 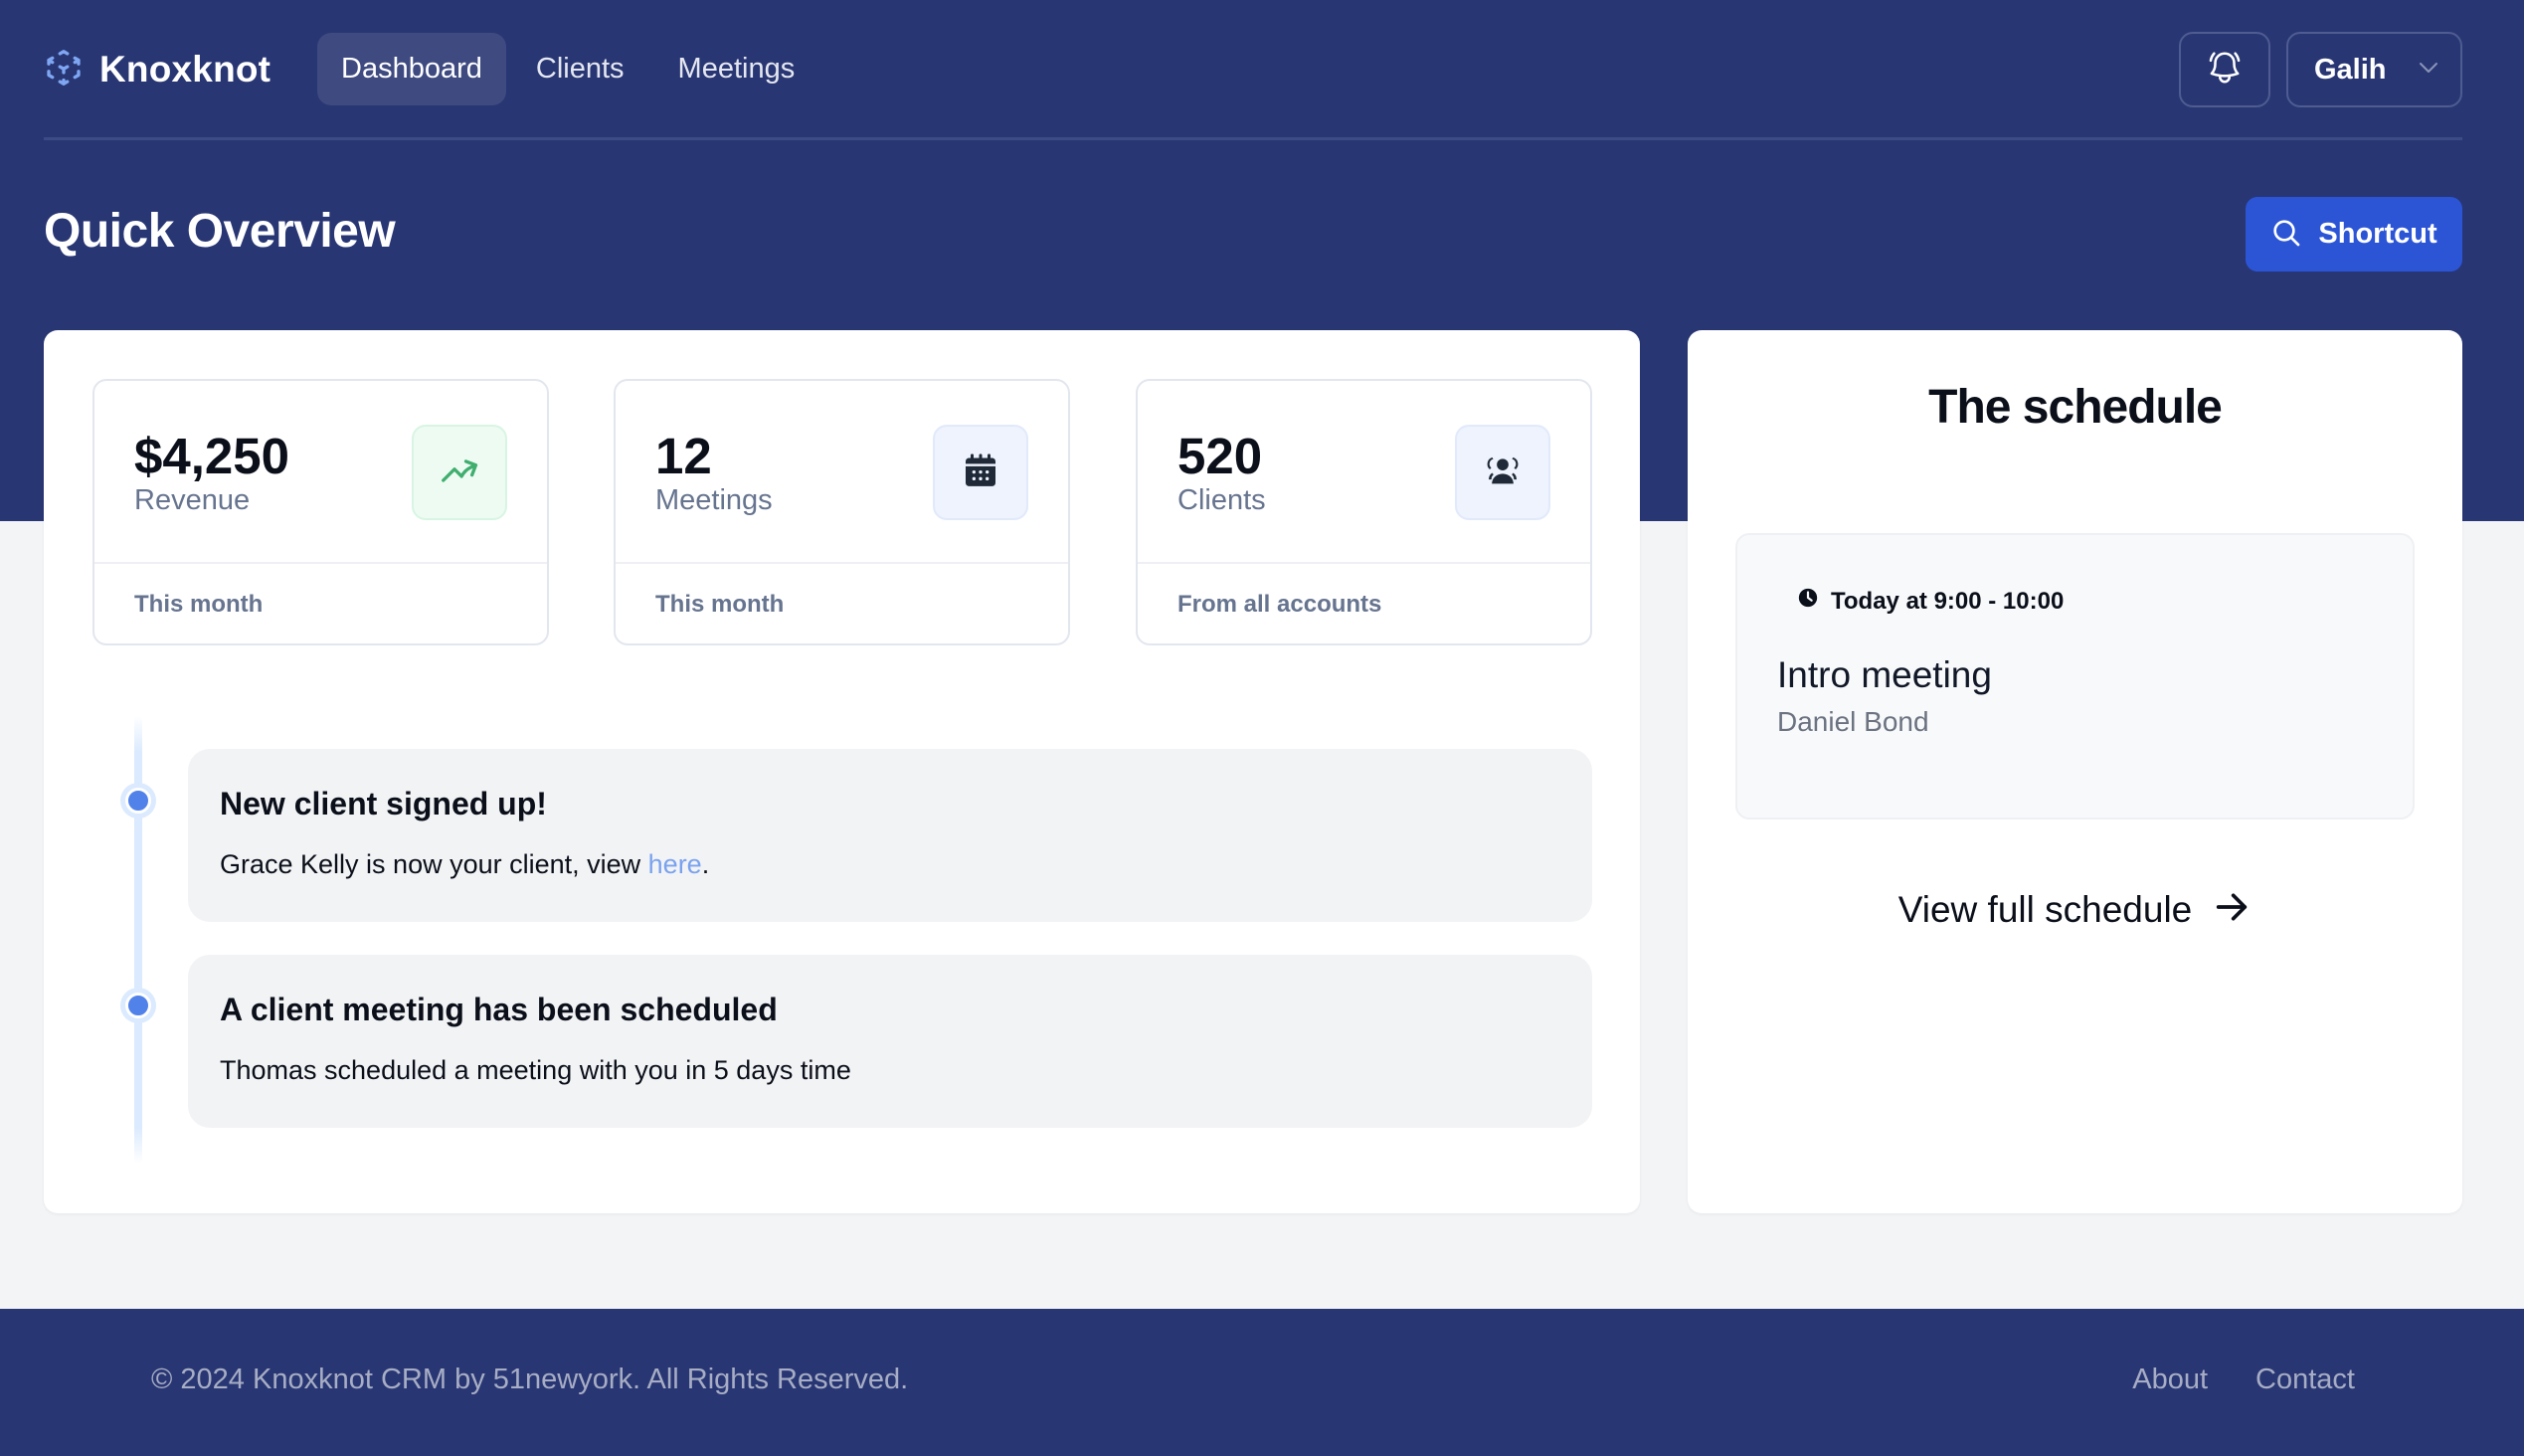 I want to click on header-actions: Galih, so click(x=2320, y=69).